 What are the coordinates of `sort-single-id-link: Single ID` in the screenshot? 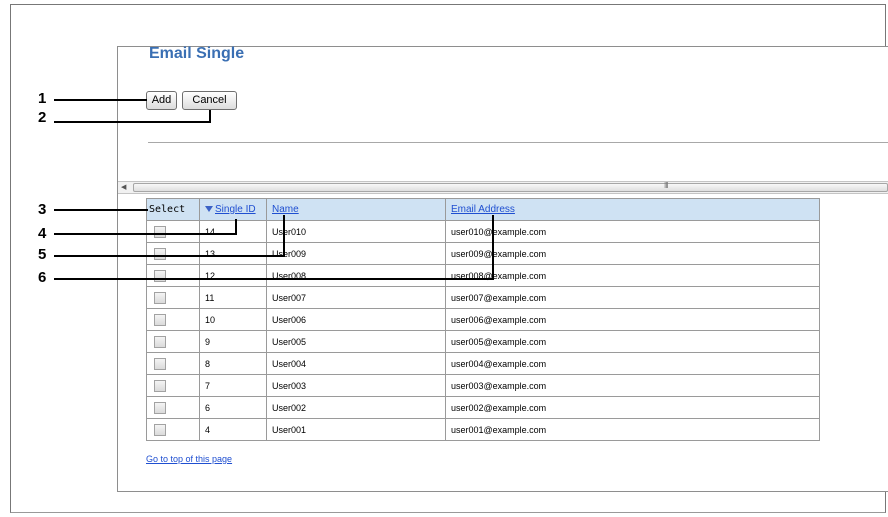 It's located at (235, 209).